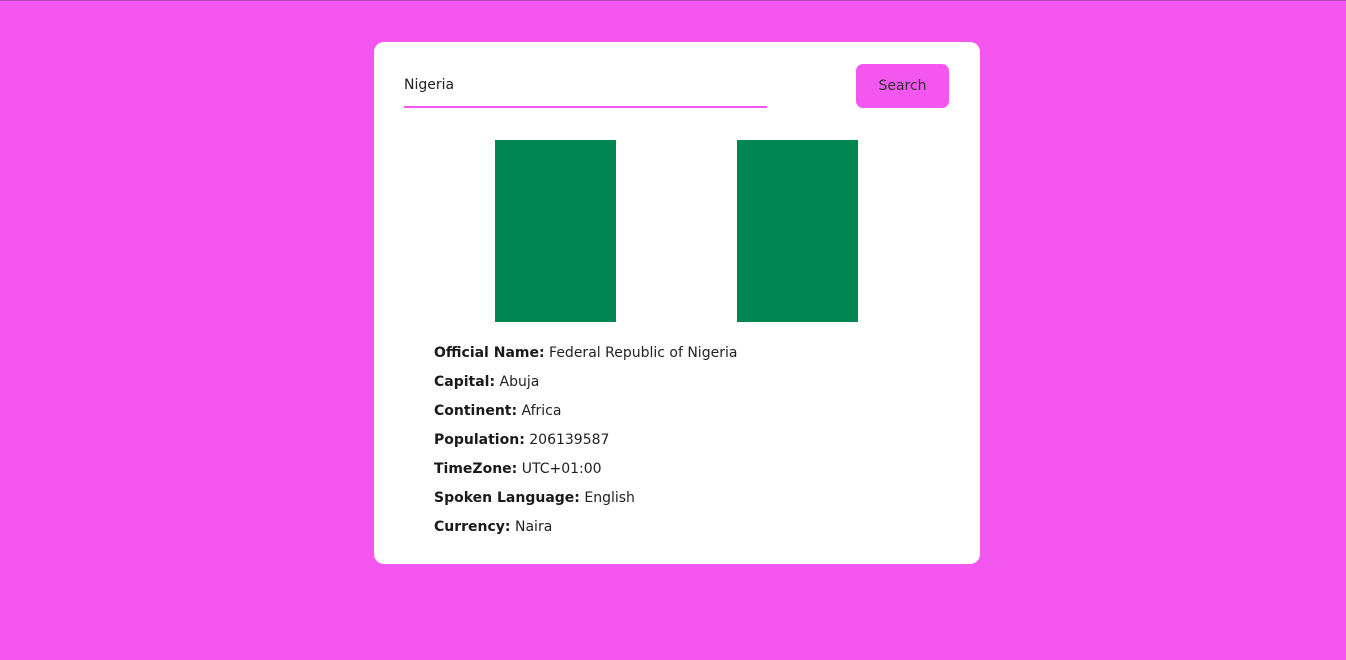 The image size is (1346, 660). What do you see at coordinates (476, 411) in the screenshot?
I see `detail-label: Continent:` at bounding box center [476, 411].